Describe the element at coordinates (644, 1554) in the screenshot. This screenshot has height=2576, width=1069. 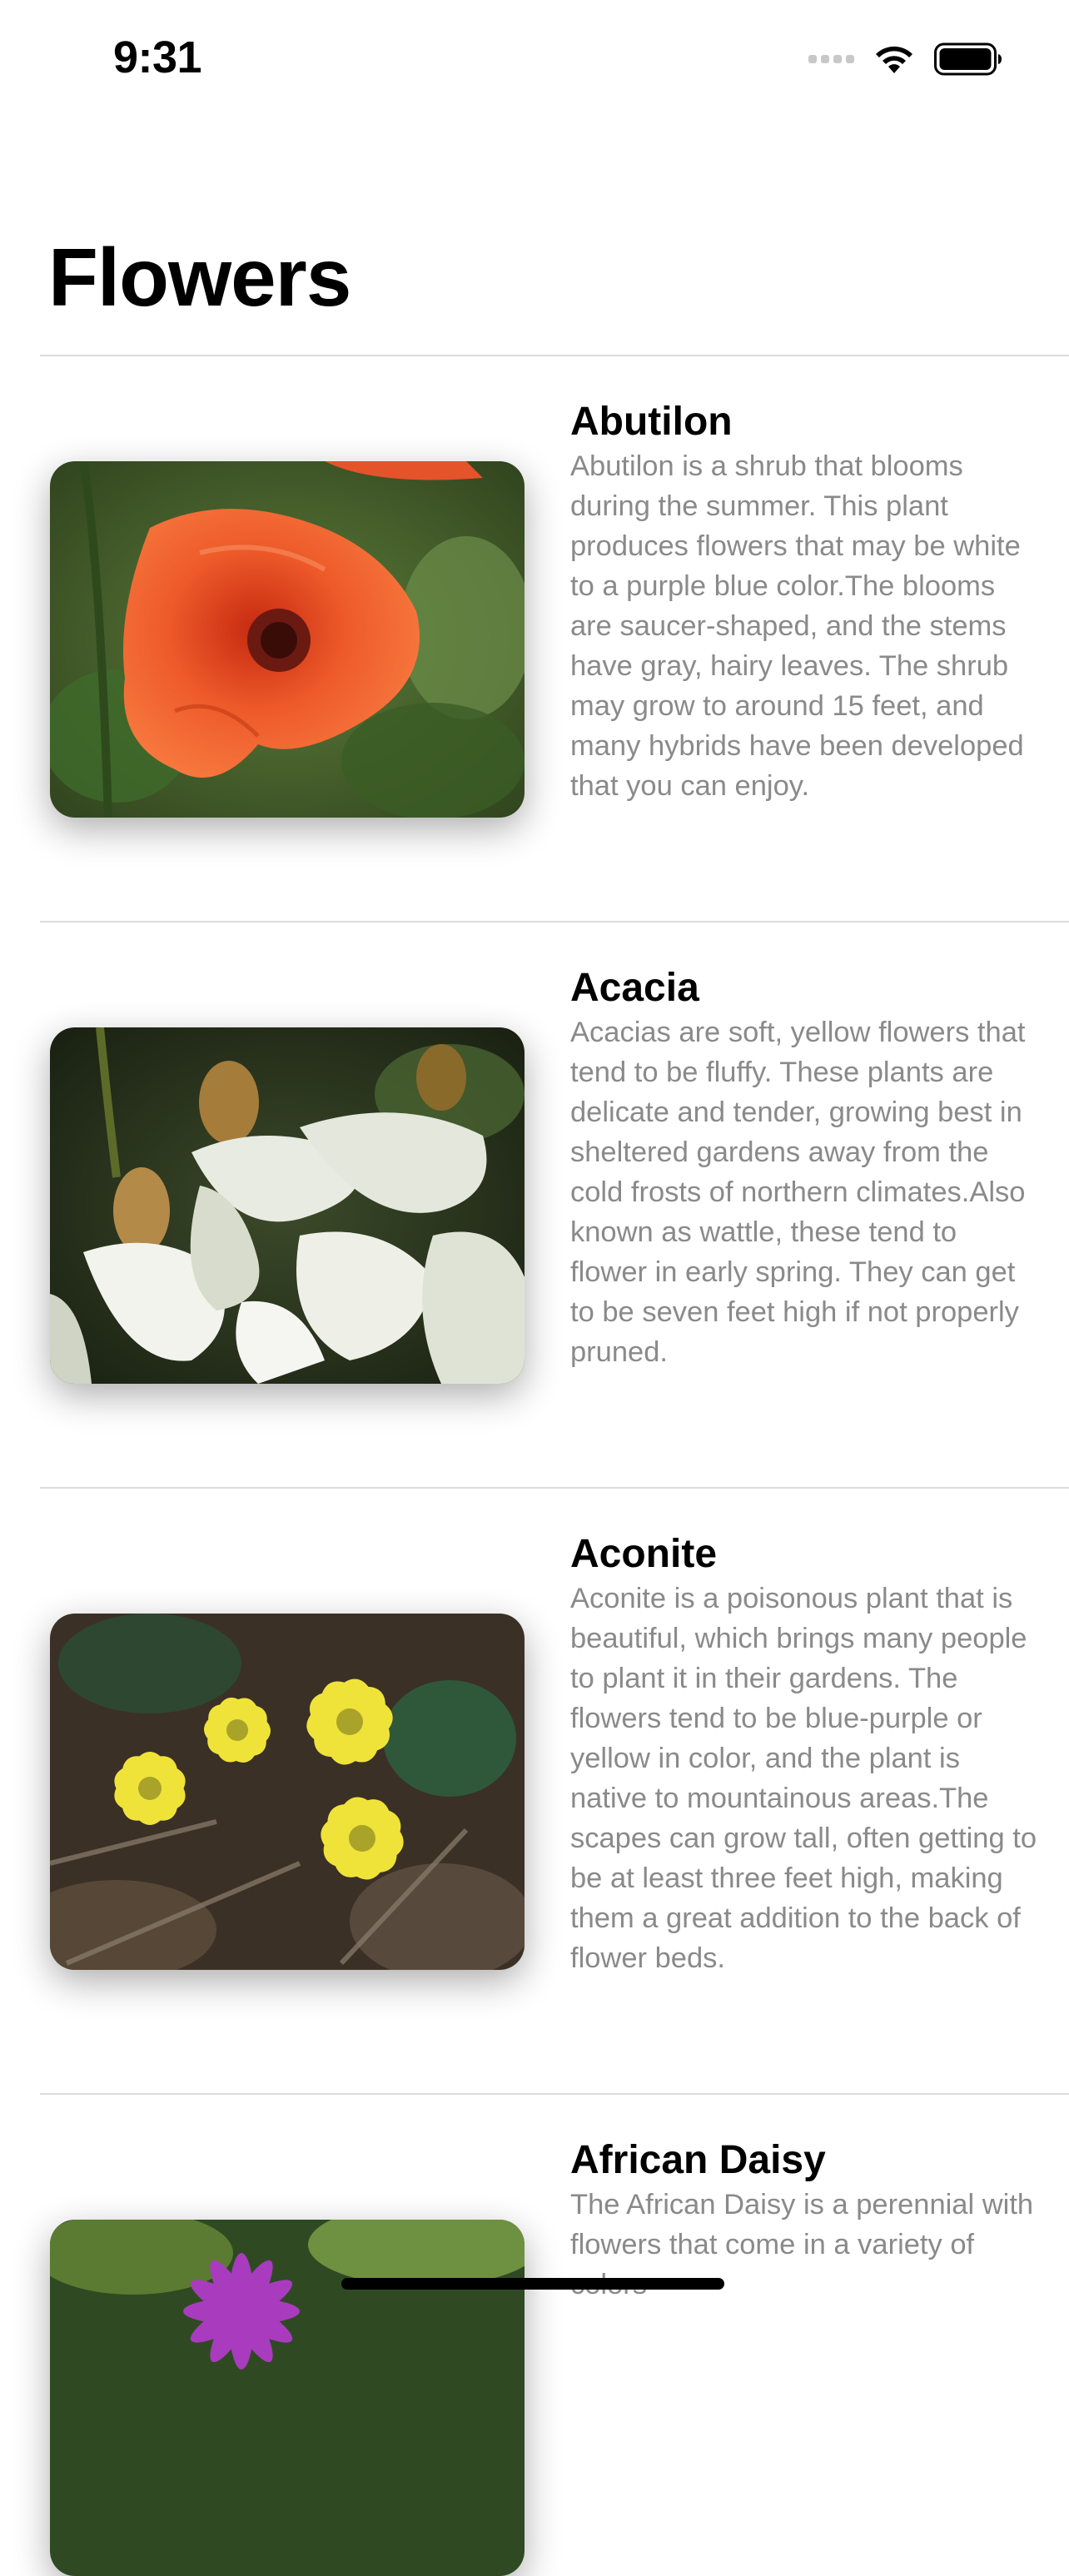
I see `flower-name: Aconite` at that location.